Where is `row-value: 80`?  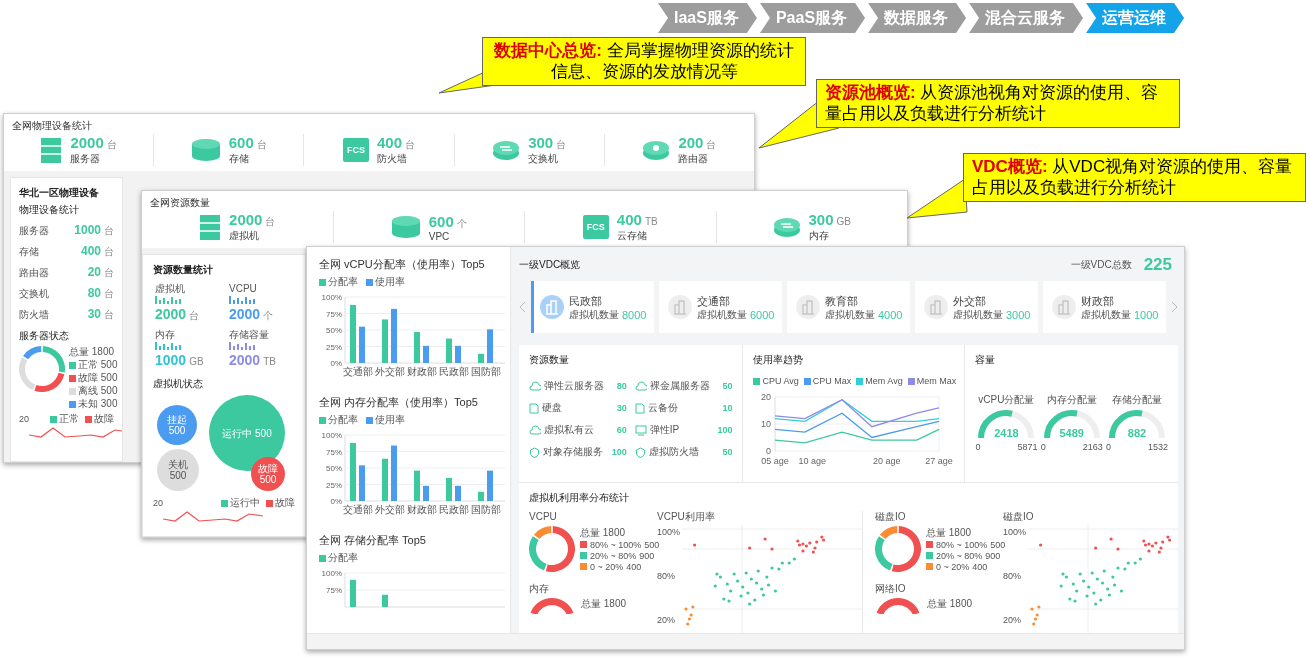
row-value: 80 is located at coordinates (94, 293).